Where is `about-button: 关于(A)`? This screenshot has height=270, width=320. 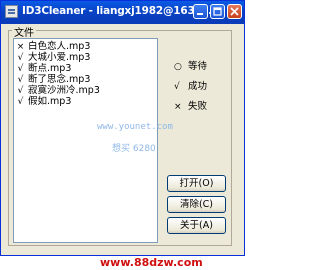 about-button: 关于(A) is located at coordinates (196, 225).